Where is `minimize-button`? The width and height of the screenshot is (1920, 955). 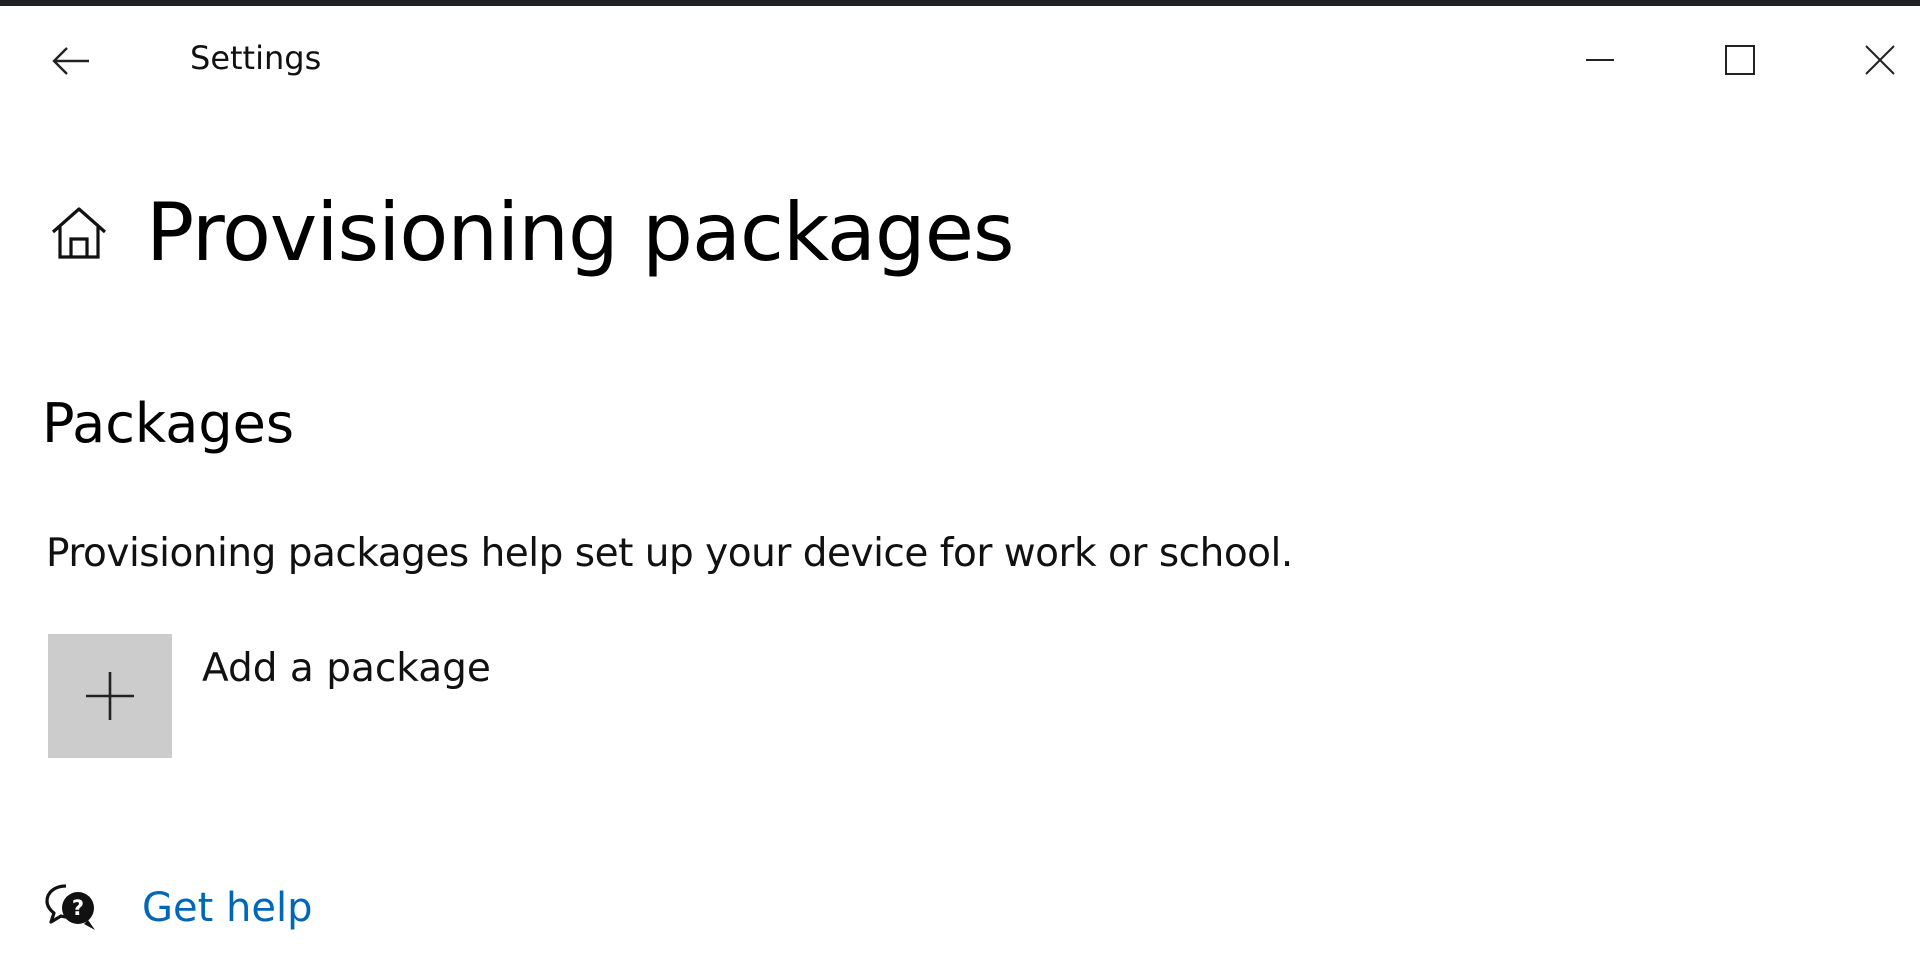
minimize-button is located at coordinates (1600, 60).